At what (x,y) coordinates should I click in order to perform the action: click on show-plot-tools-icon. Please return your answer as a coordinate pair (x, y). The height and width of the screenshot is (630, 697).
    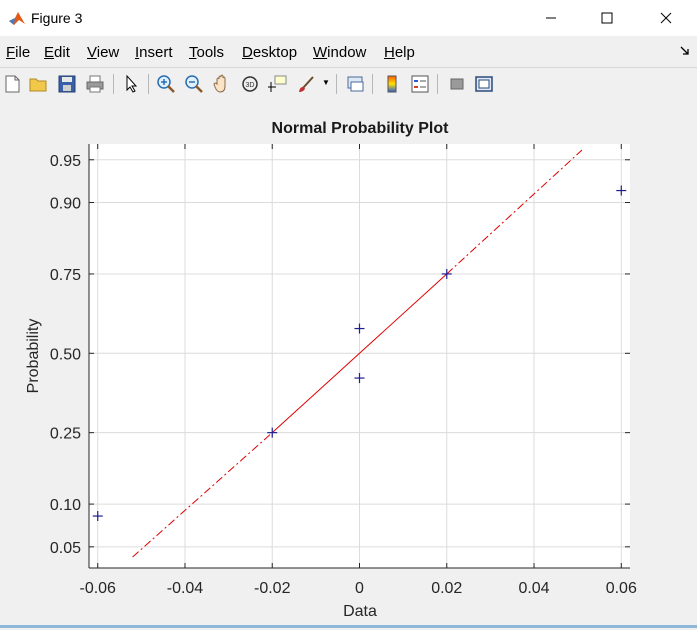
    Looking at the image, I should click on (484, 84).